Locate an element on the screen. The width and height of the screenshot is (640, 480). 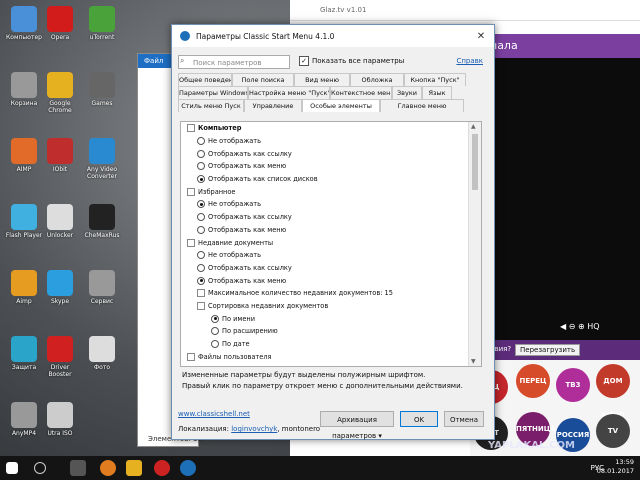
help-link: Справк is located at coordinates (469, 61).